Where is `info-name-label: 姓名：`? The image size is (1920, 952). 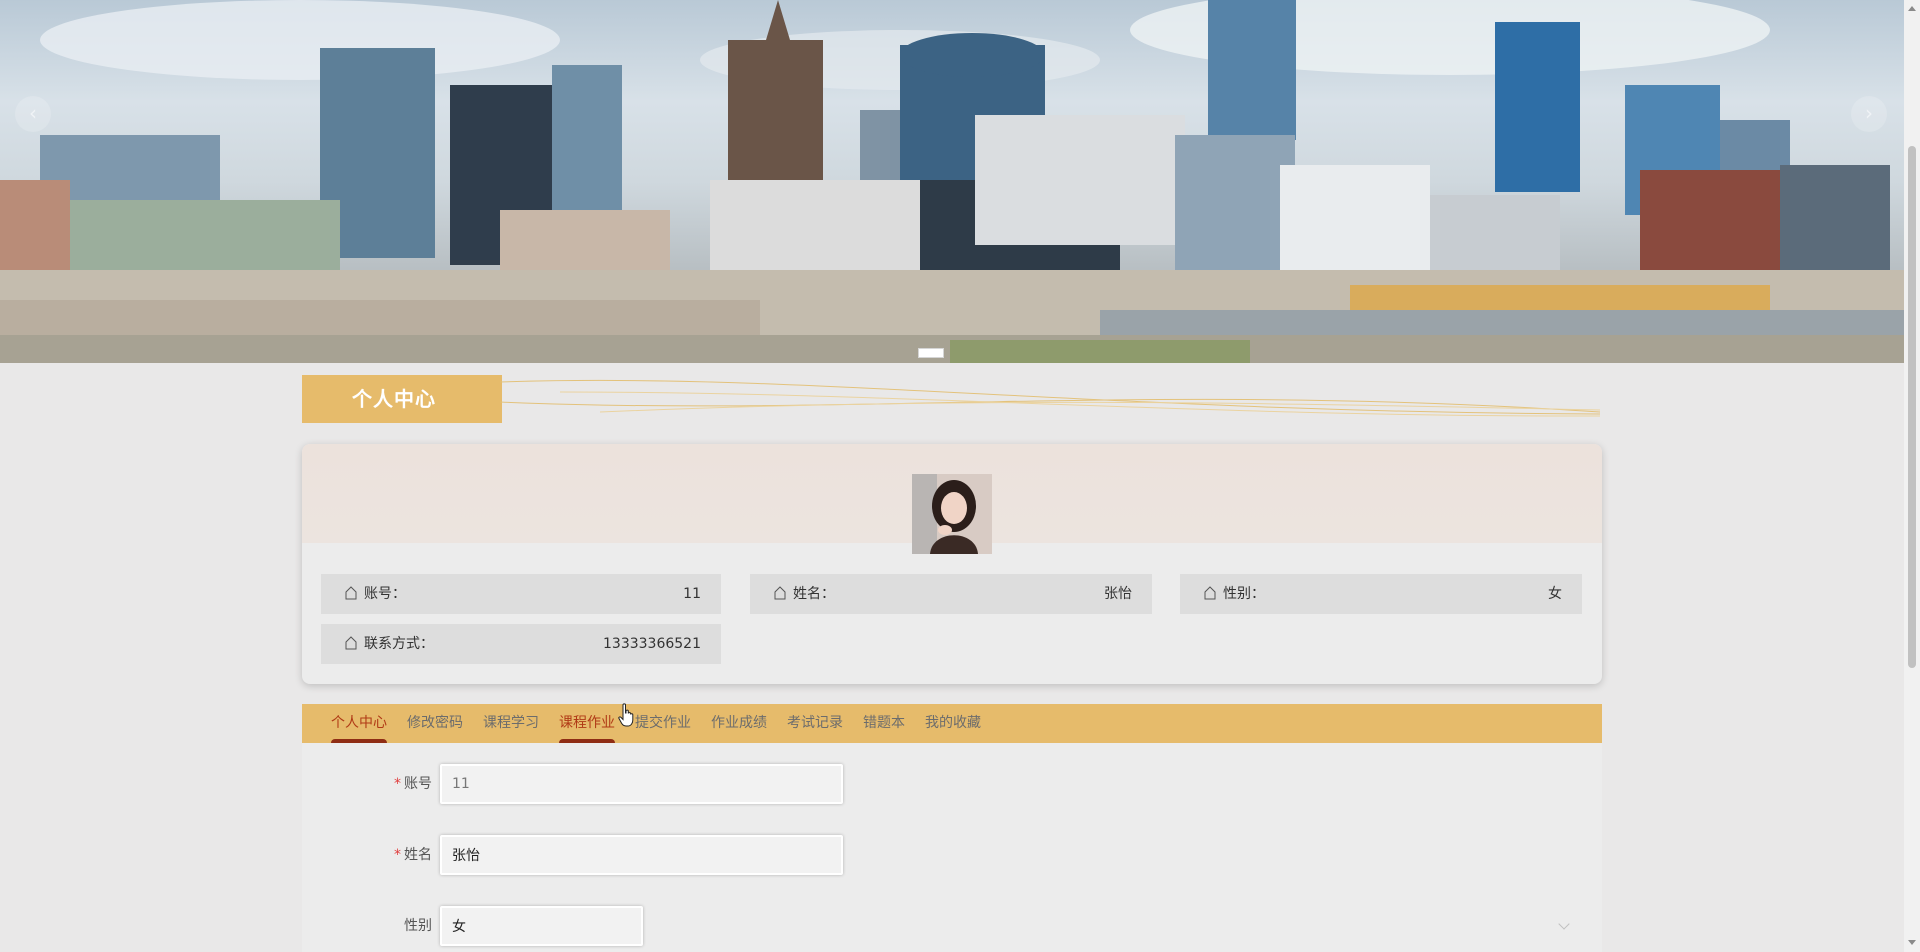
info-name-label: 姓名： is located at coordinates (814, 594).